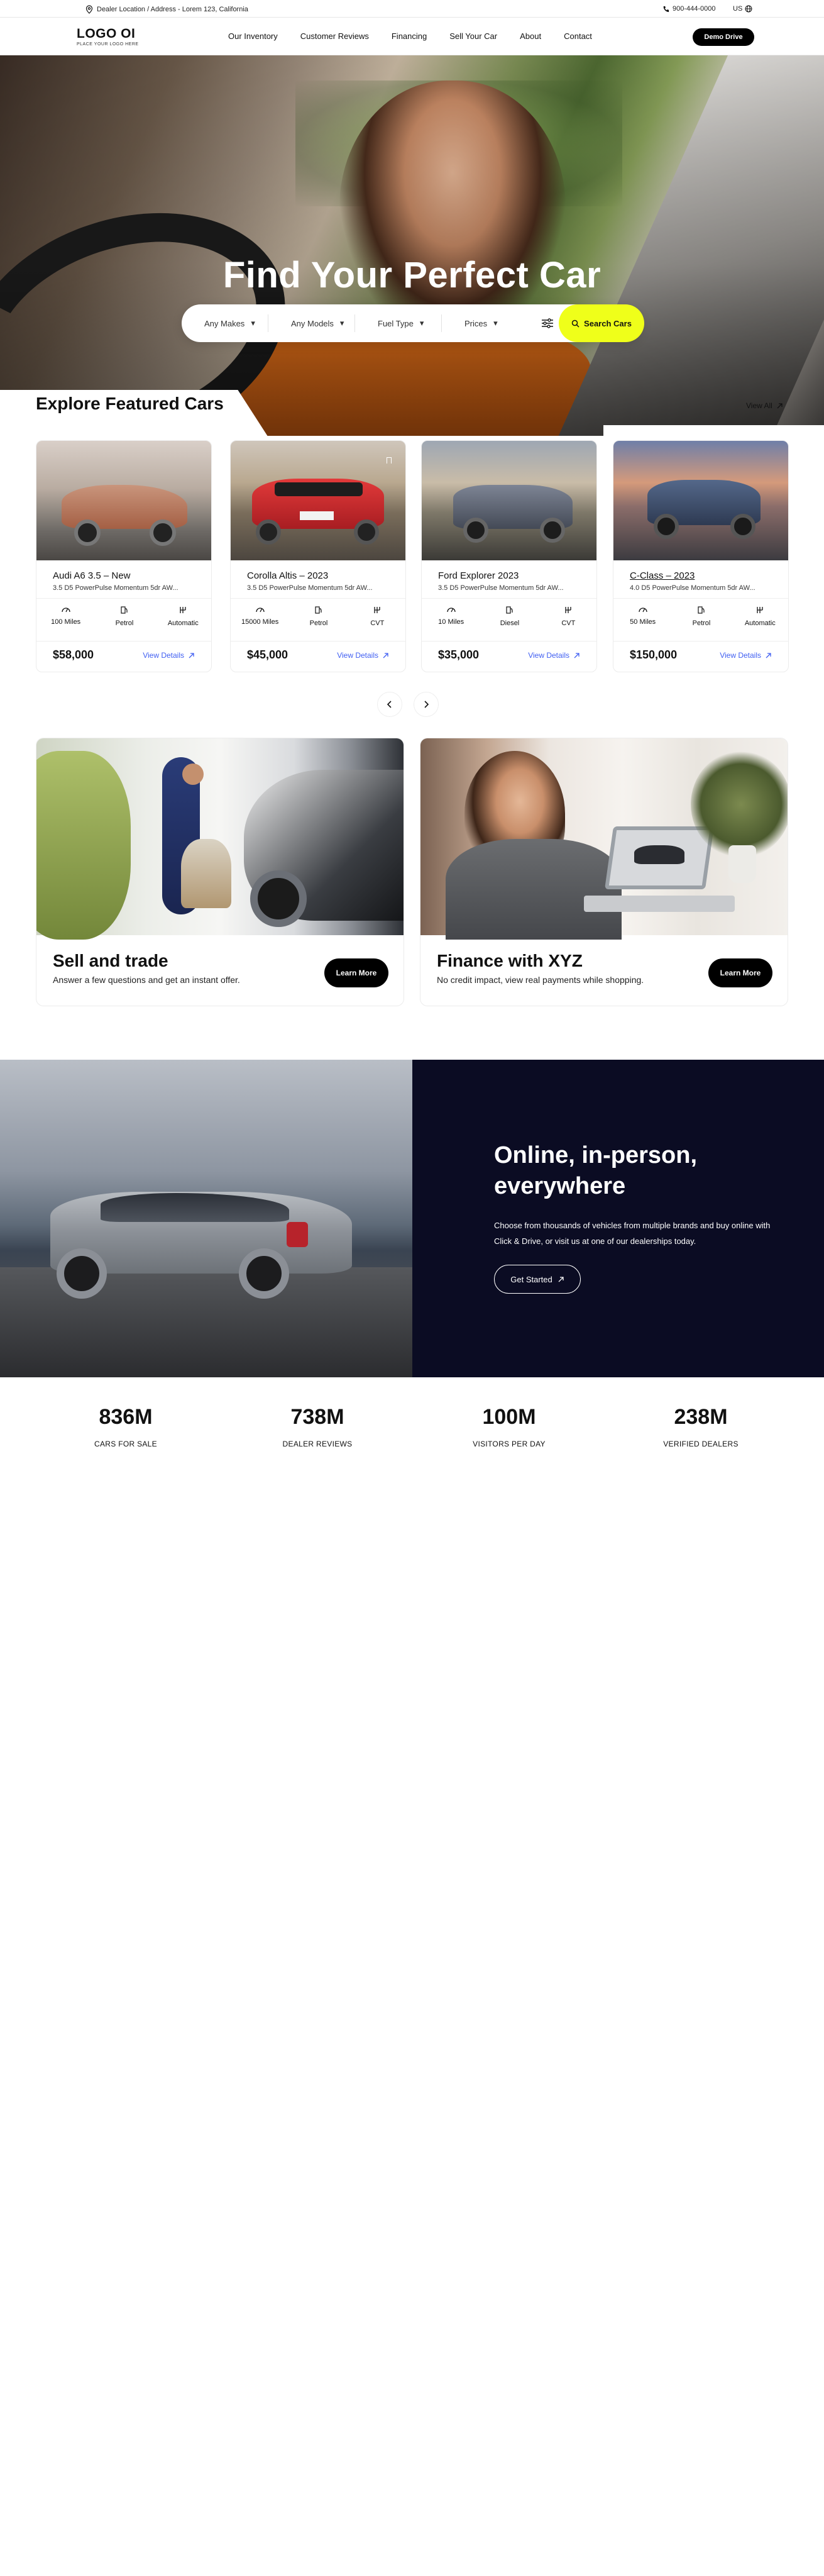  I want to click on spec-fuel: Diesel, so click(509, 616).